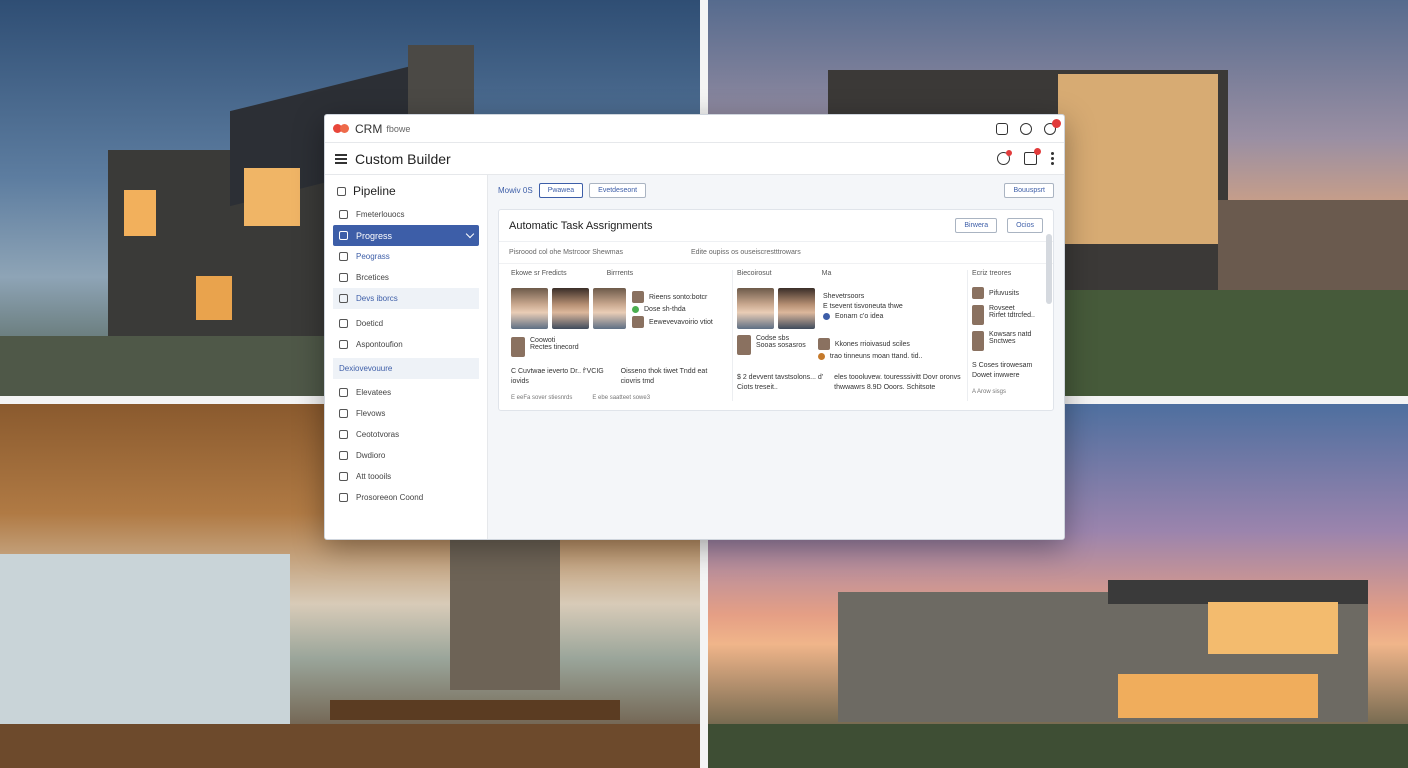  Describe the element at coordinates (341, 191) in the screenshot. I see `pipeline-icon` at that location.